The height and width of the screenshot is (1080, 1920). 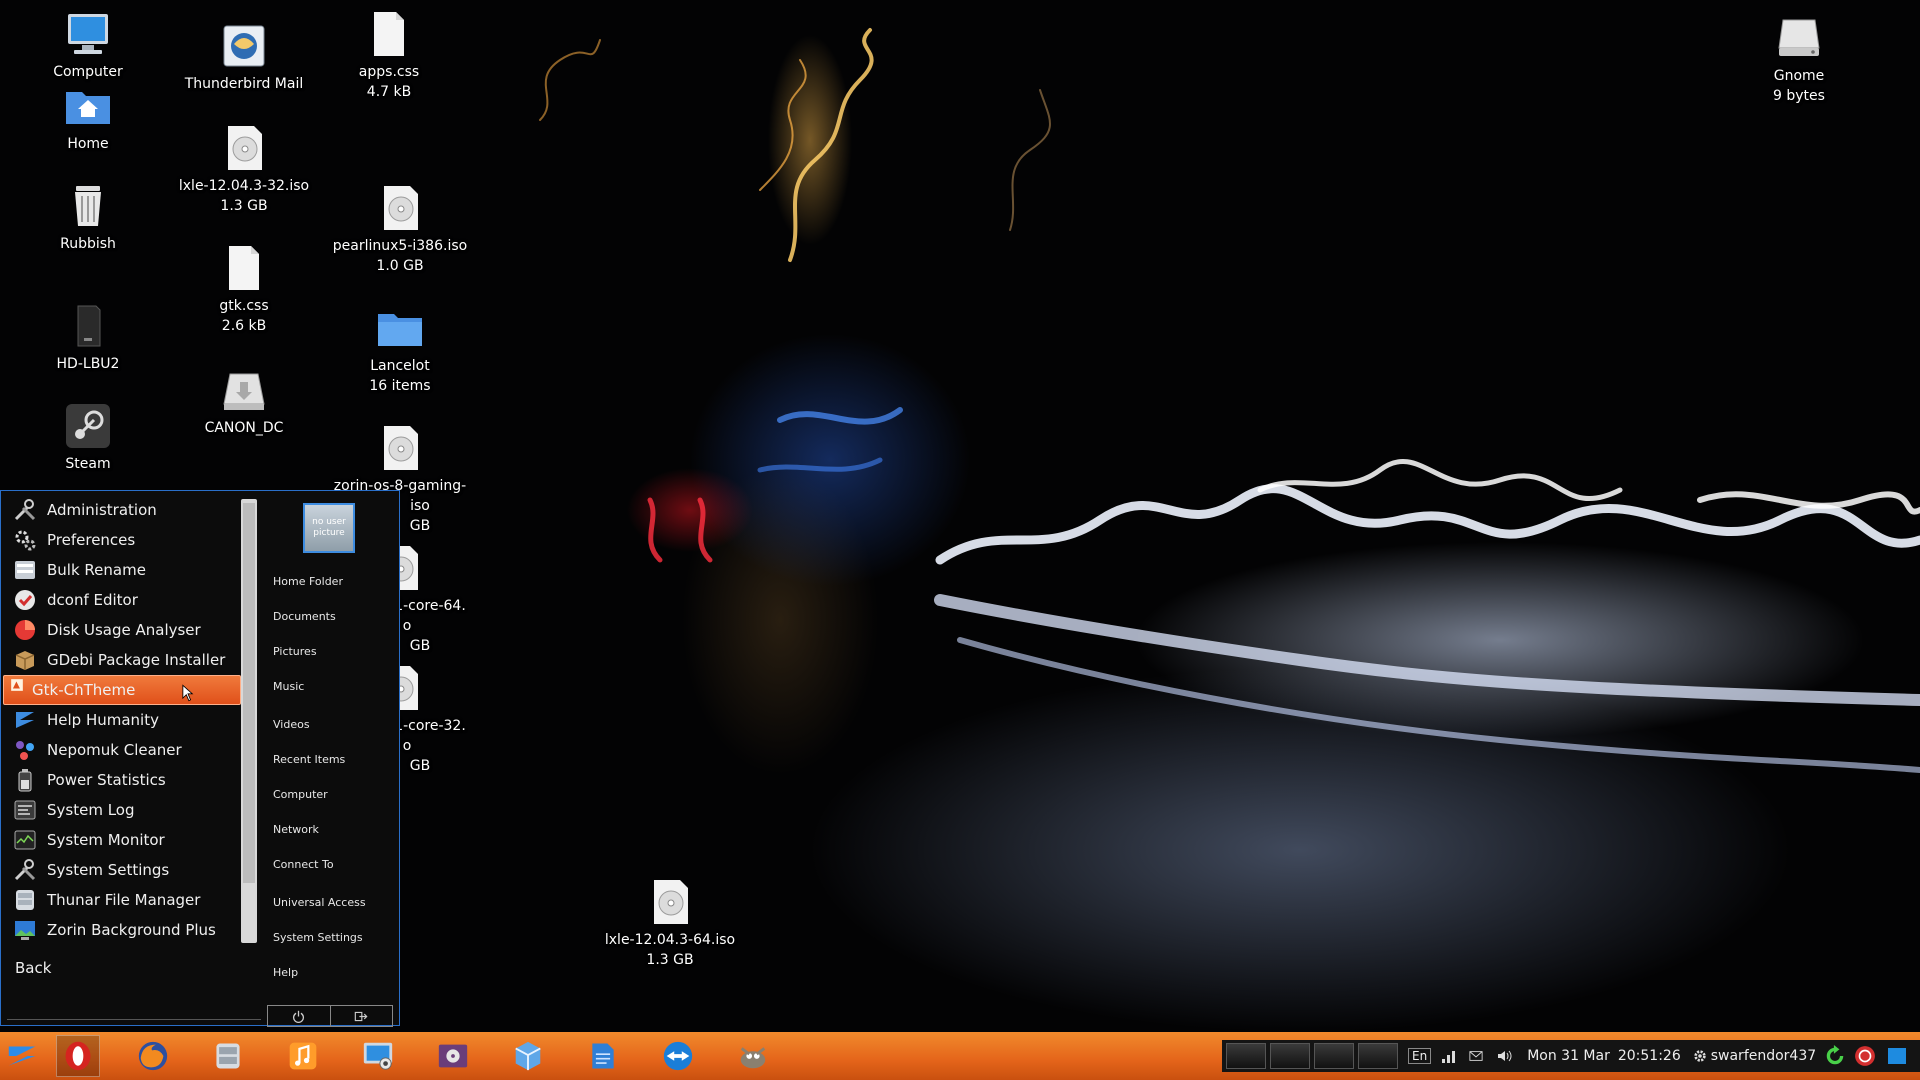 I want to click on shutdown-button, so click(x=299, y=1016).